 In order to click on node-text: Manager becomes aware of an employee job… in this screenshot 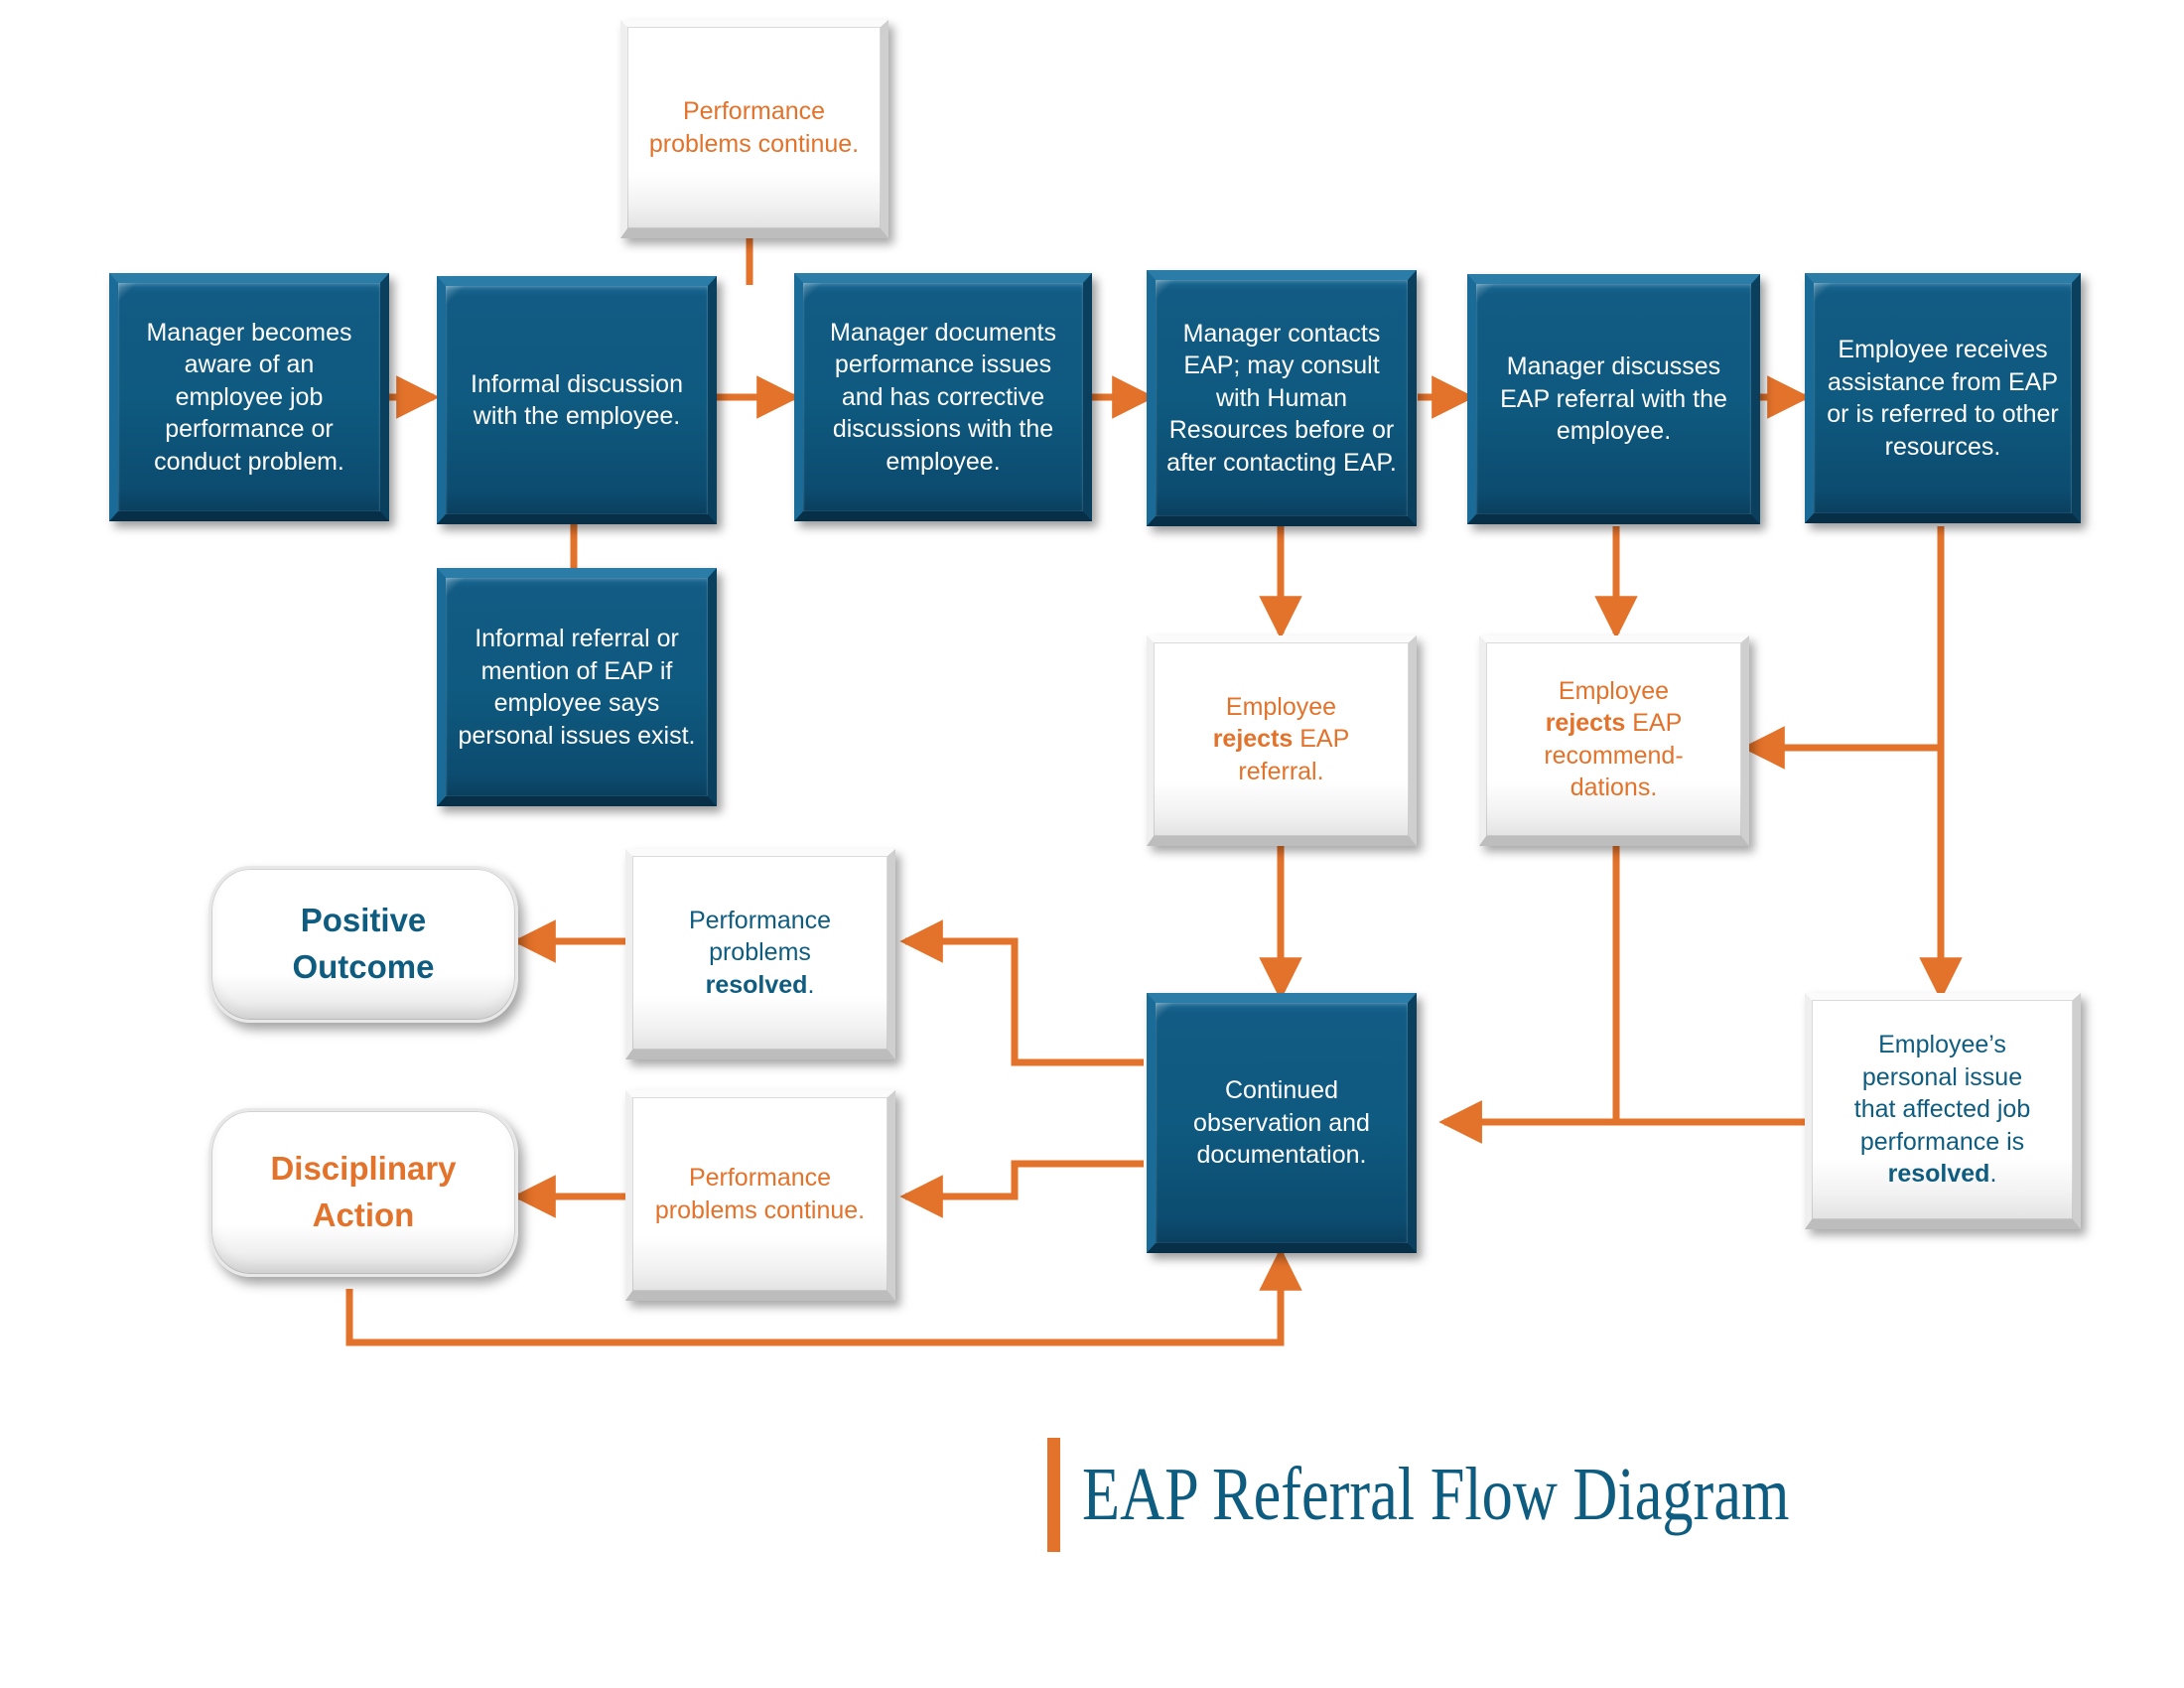, I will do `click(249, 397)`.